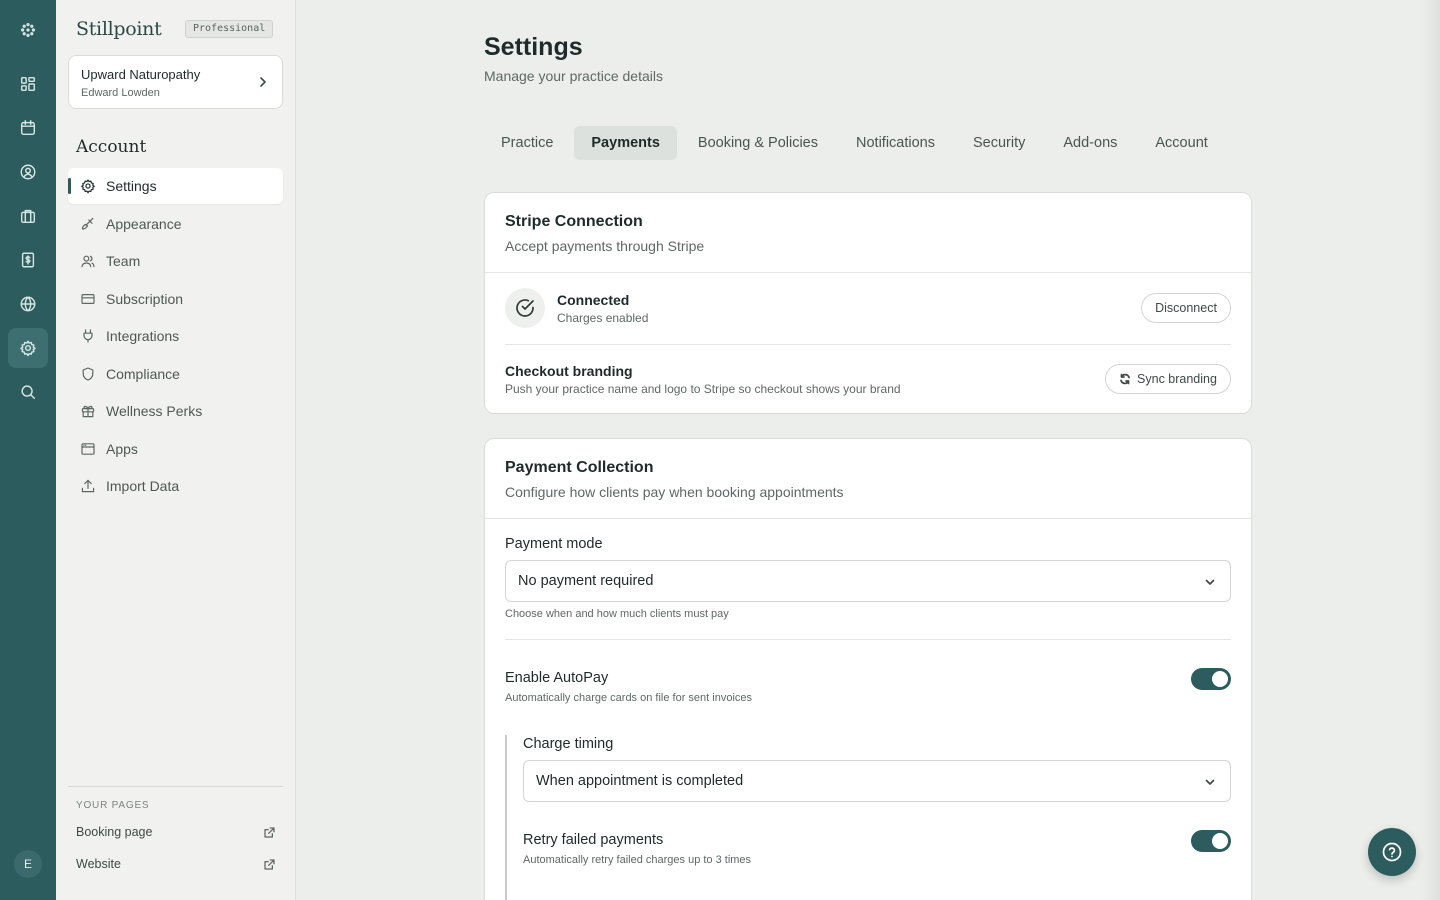 This screenshot has width=1440, height=900. What do you see at coordinates (1211, 679) in the screenshot?
I see `autopay-toggle` at bounding box center [1211, 679].